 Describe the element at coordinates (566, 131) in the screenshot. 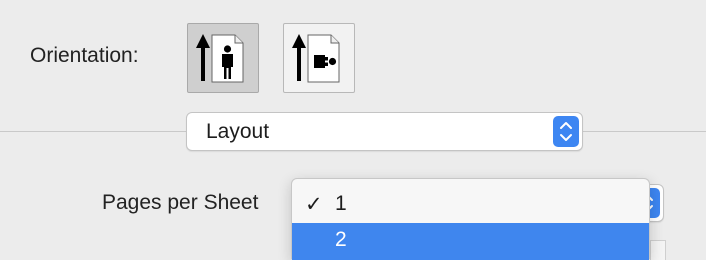

I see `up-down-chevron-icon` at that location.